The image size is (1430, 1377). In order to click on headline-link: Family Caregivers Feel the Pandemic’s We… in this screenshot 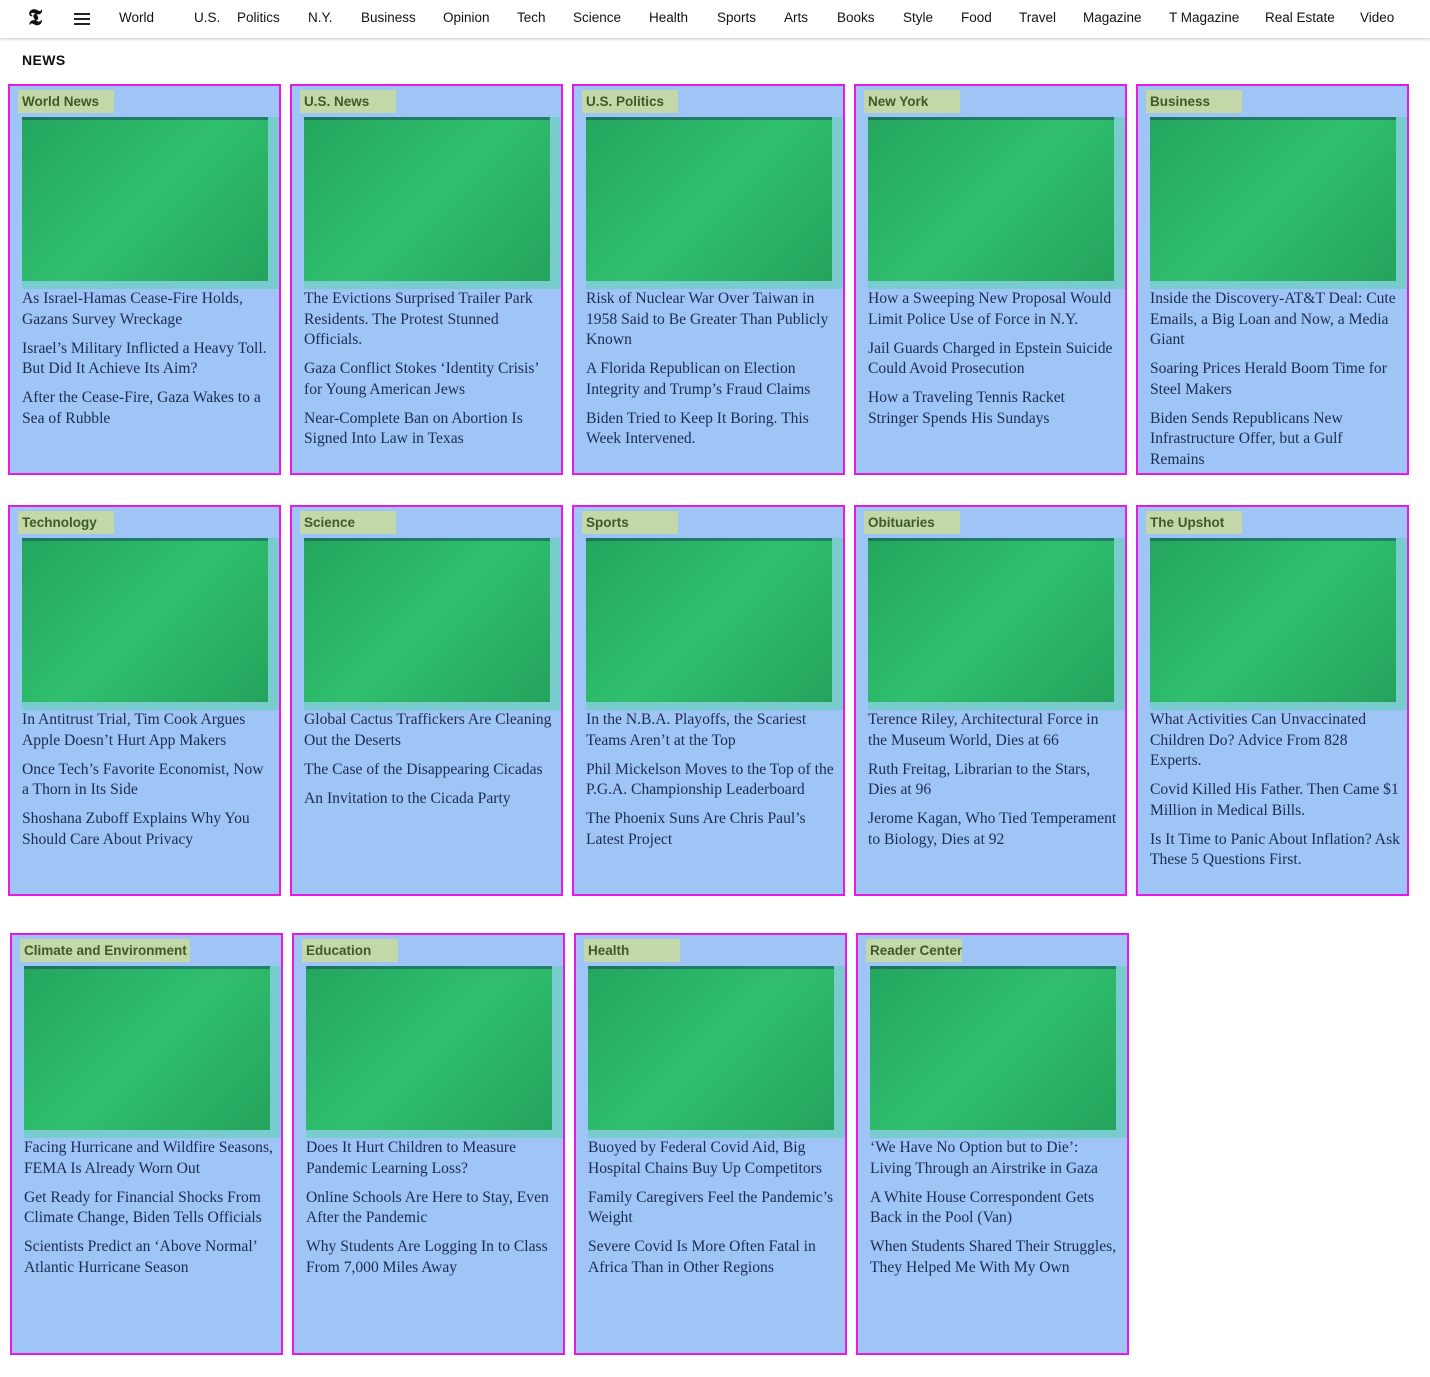, I will do `click(713, 1208)`.